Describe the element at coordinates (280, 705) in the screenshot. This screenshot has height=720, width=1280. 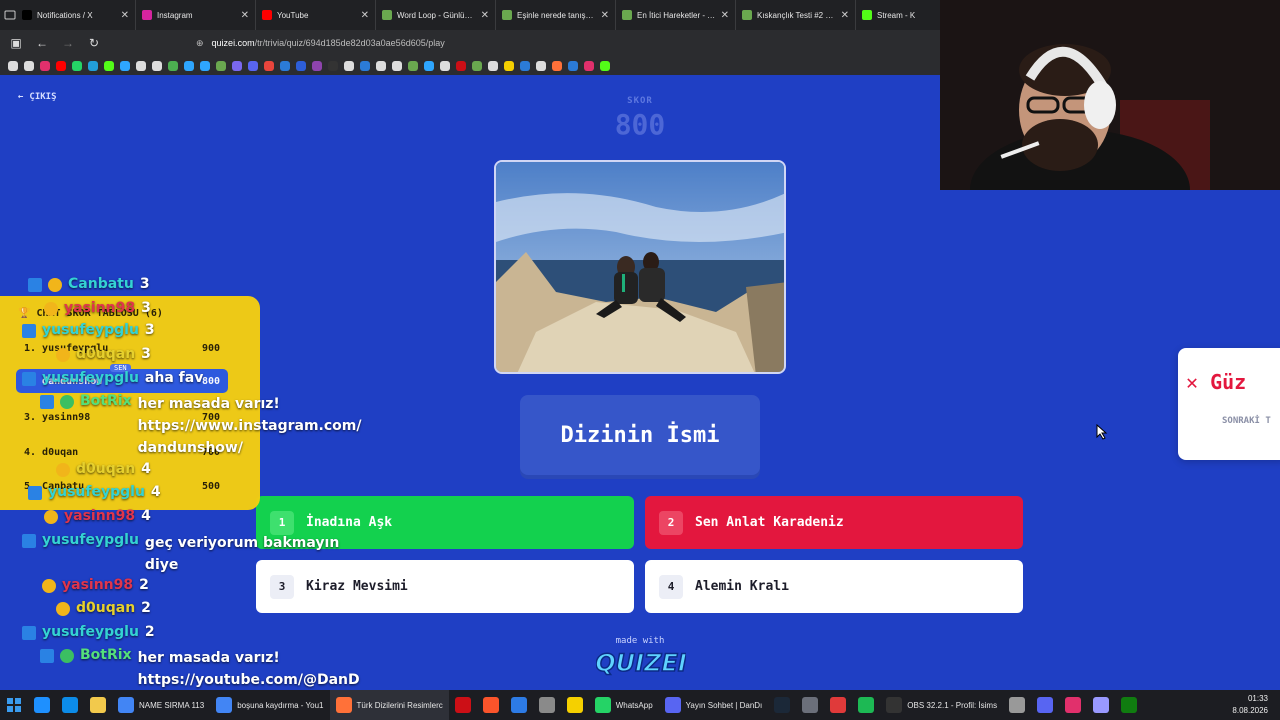
I see `taskbar-app-label: boşuna kaydırma - You1` at that location.